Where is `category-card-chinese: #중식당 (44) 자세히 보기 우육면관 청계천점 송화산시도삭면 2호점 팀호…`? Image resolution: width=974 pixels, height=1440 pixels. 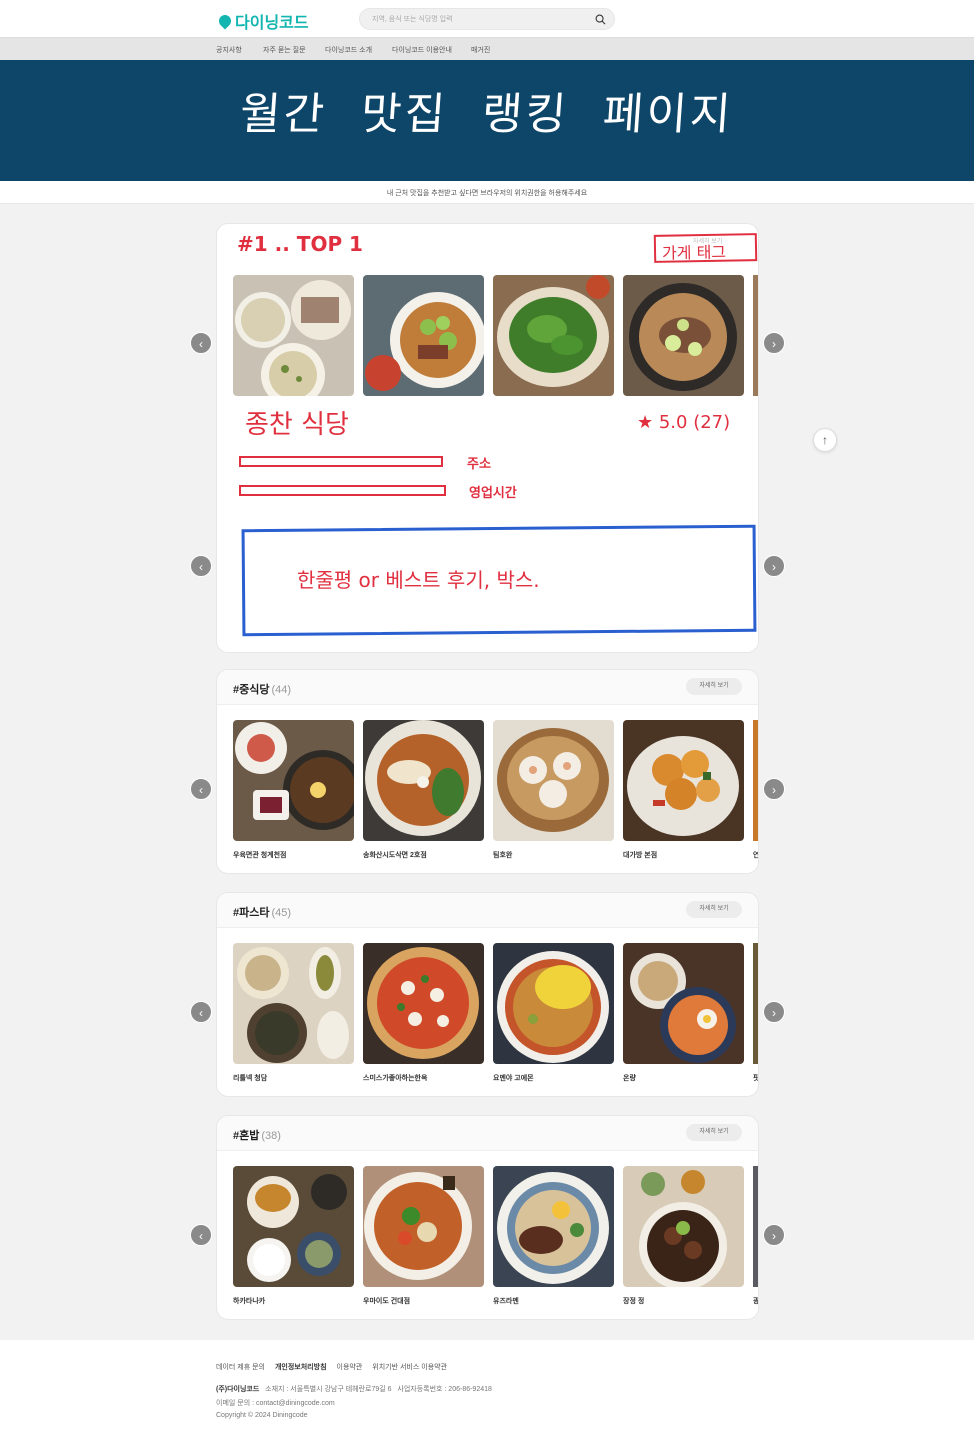
category-card-chinese: #중식당 (44) 자세히 보기 우육면관 청계천점 송화산시도삭면 2호점 팀호… is located at coordinates (487, 771).